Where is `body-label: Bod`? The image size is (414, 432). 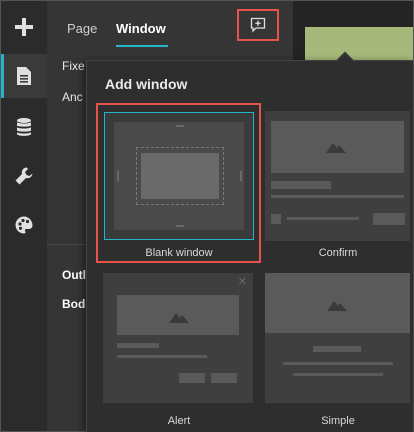
body-label: Bod is located at coordinates (74, 304).